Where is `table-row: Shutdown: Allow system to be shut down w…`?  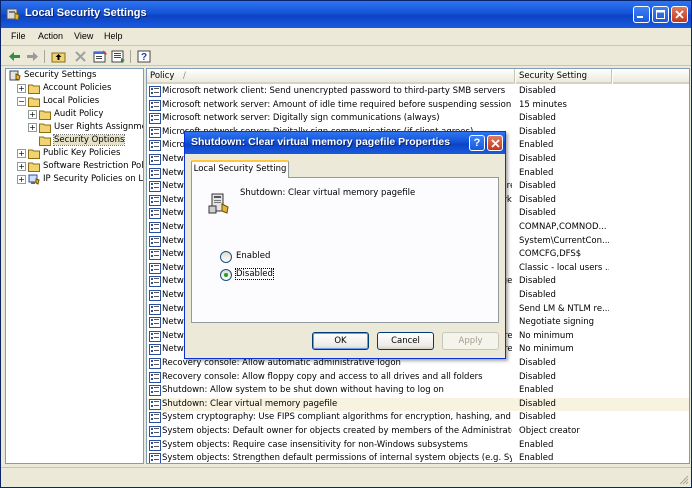 table-row: Shutdown: Allow system to be shut down w… is located at coordinates (418, 391).